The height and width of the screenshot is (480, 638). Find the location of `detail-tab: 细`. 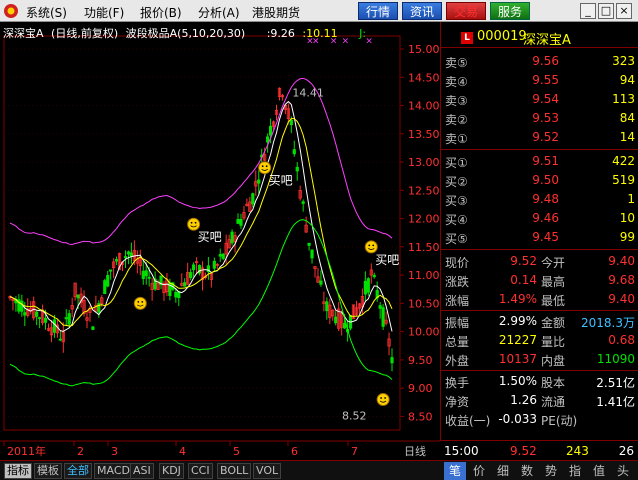

detail-tab: 细 is located at coordinates (503, 471).